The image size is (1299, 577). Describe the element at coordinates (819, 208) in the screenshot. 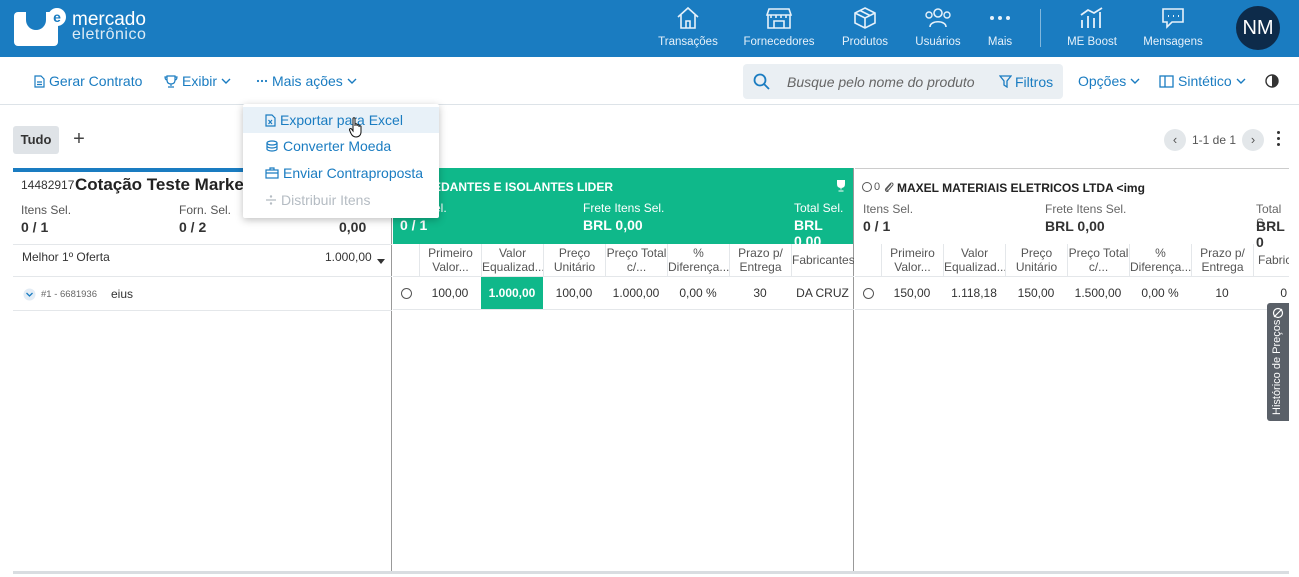

I see `total-sel-label: Total Sel.` at that location.